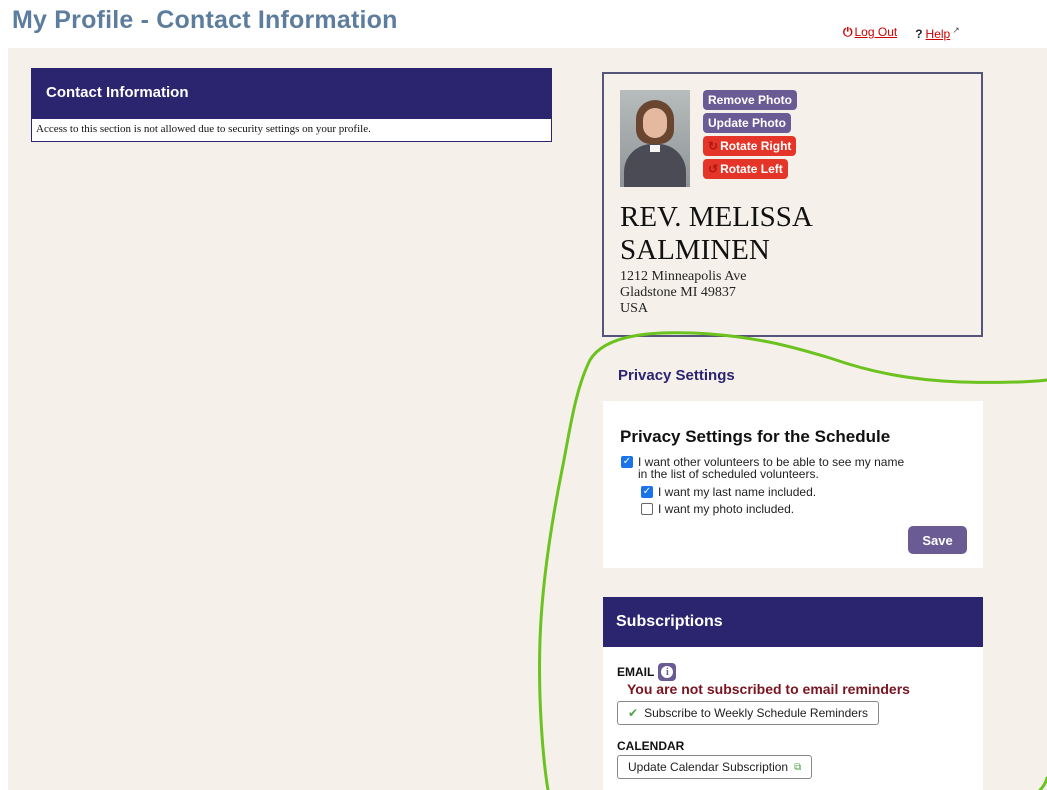 This screenshot has height=790, width=1047. Describe the element at coordinates (901, 33) in the screenshot. I see `top-links: ⏻ Log Out ? Help ↗` at that location.